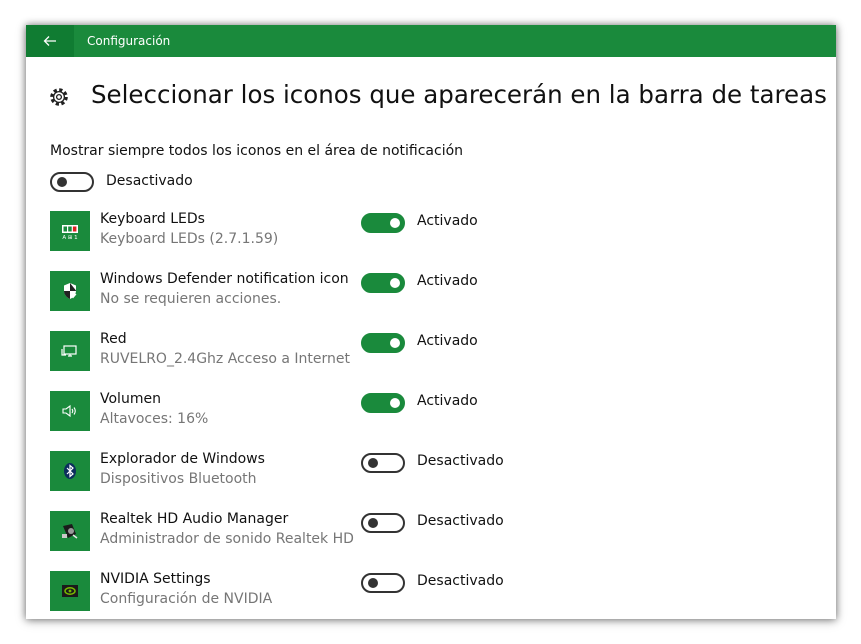 Image resolution: width=861 pixels, height=644 pixels. Describe the element at coordinates (194, 519) in the screenshot. I see `app-name: Realtek HD Audio Manager` at that location.